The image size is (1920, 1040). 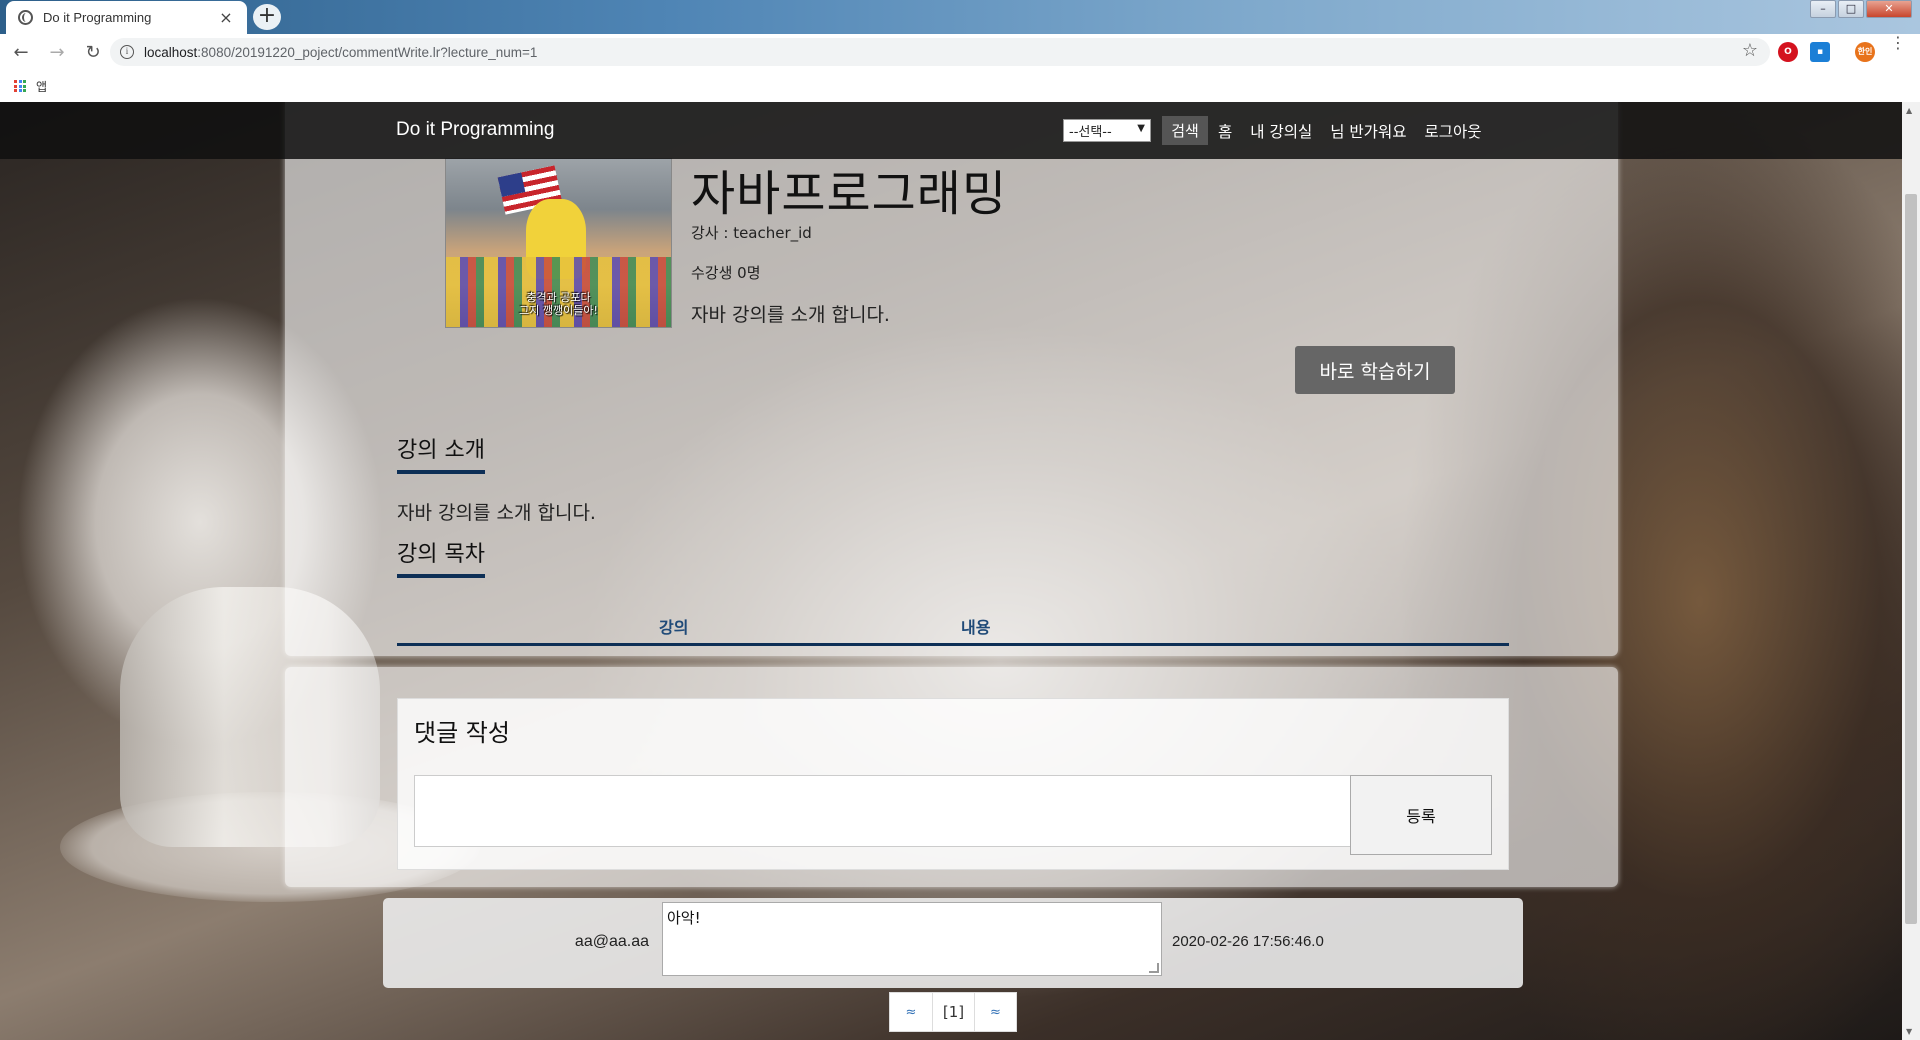 What do you see at coordinates (441, 453) in the screenshot?
I see `course-intro-heading: 강의 소개` at bounding box center [441, 453].